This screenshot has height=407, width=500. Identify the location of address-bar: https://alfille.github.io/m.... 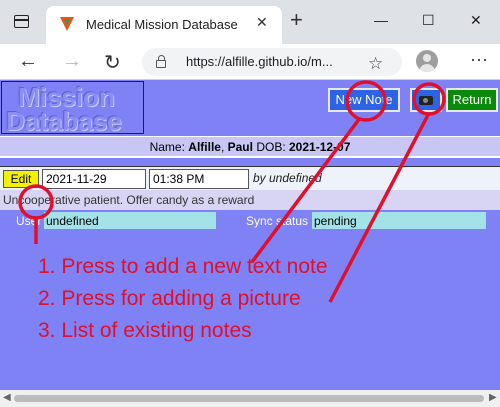
(272, 62).